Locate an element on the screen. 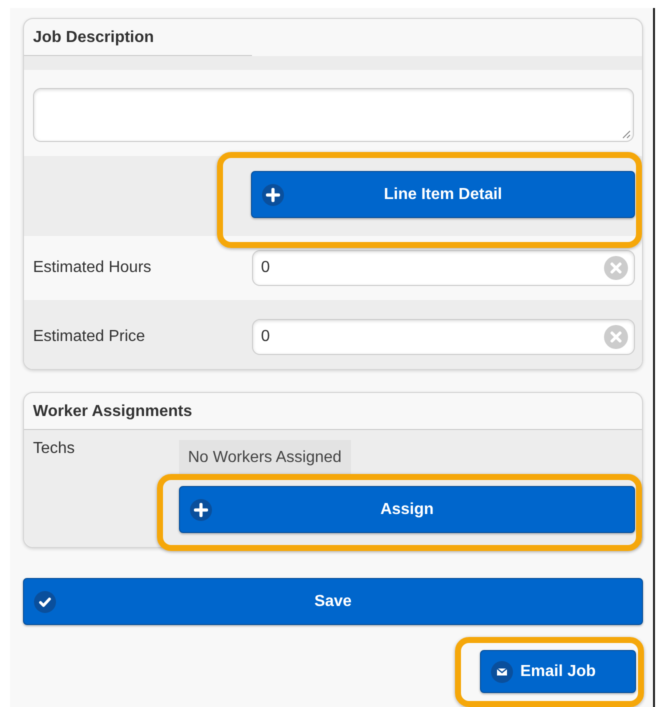 Image resolution: width=668 pixels, height=707 pixels. resize-grip-icon is located at coordinates (626, 134).